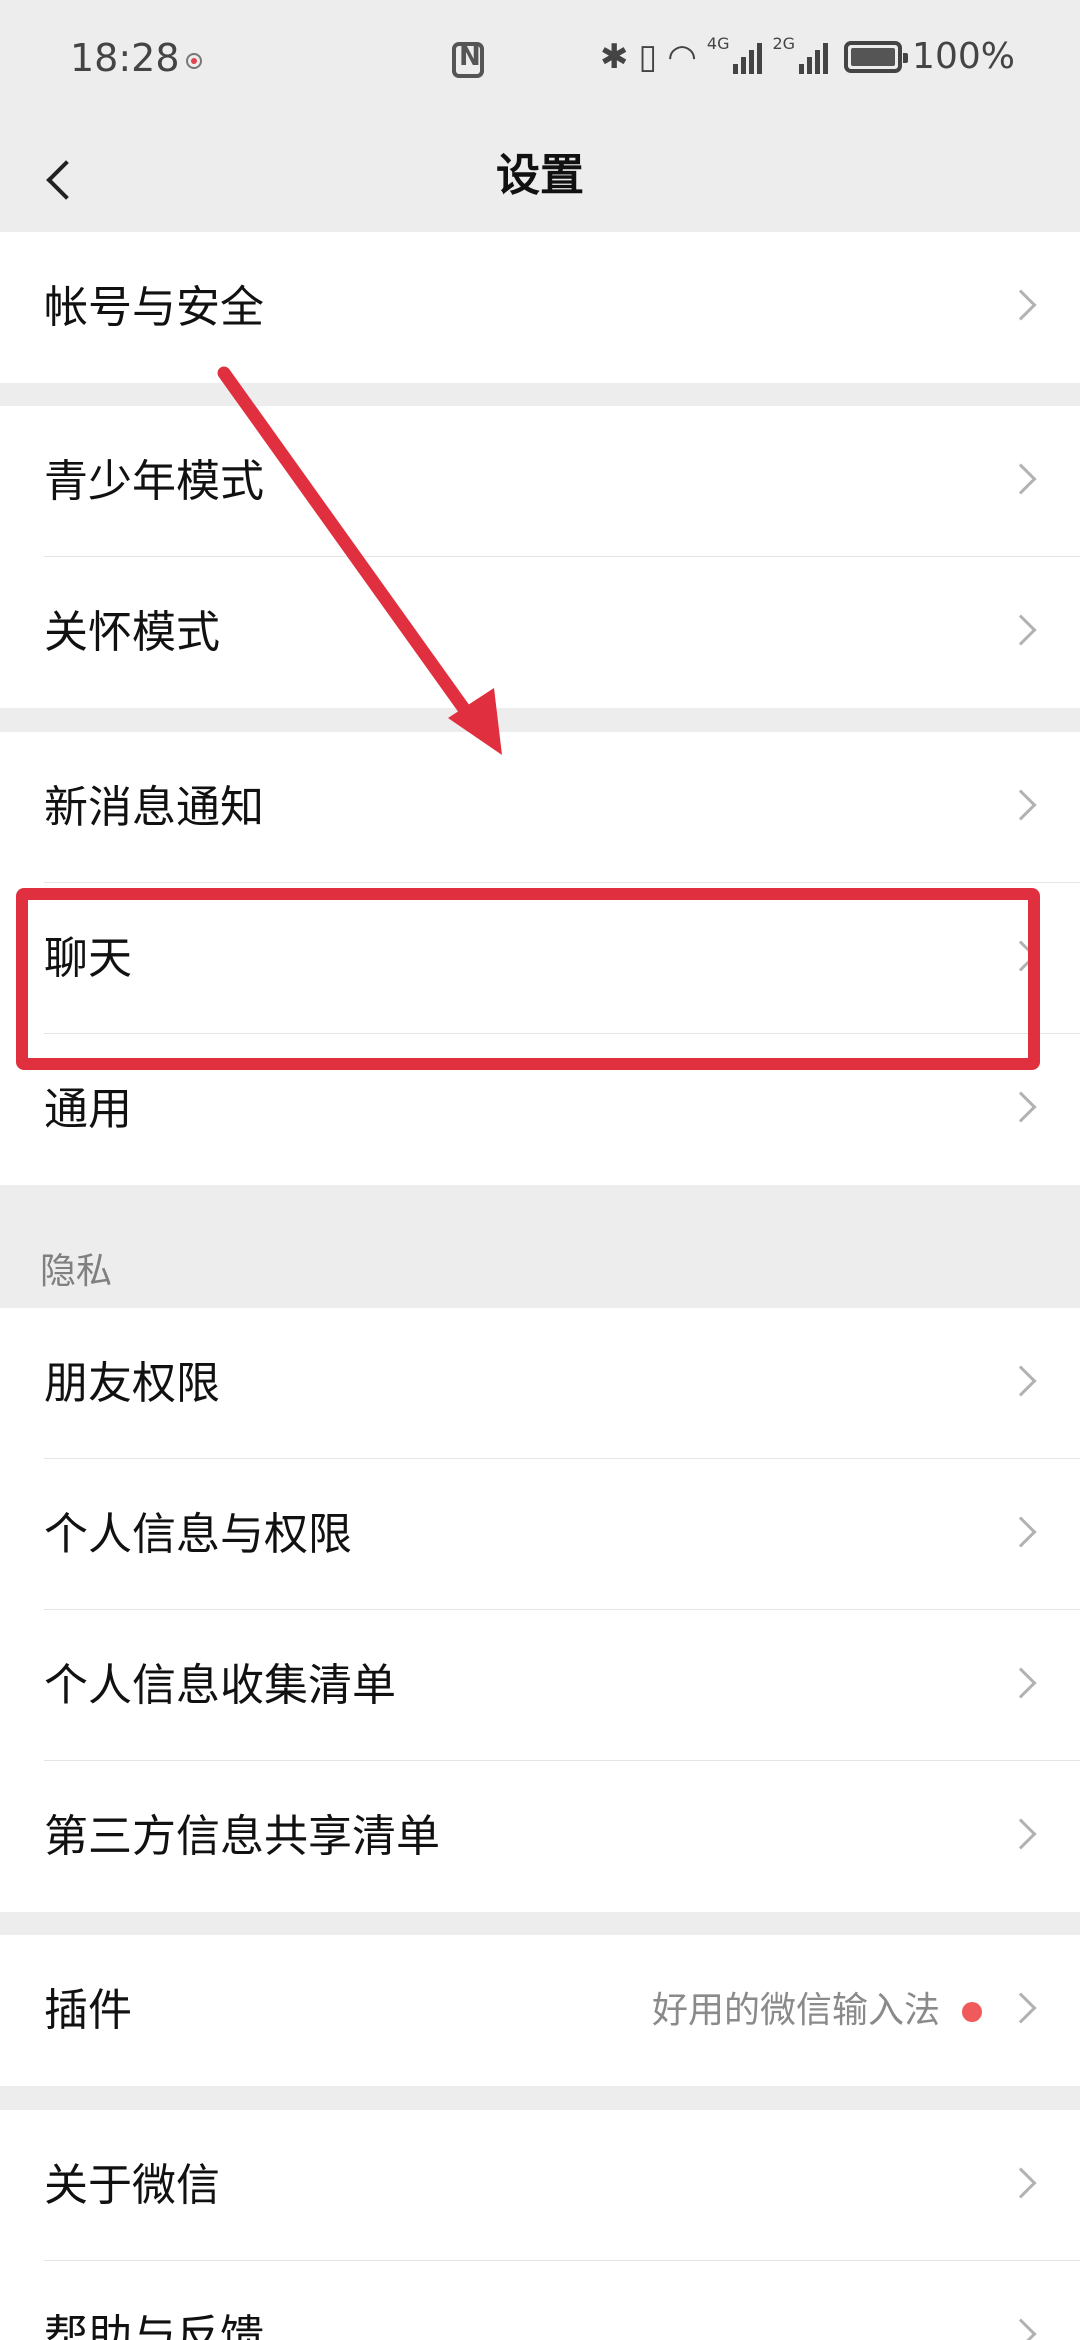 This screenshot has width=1080, height=2340. I want to click on highlight-box-annotation, so click(528, 979).